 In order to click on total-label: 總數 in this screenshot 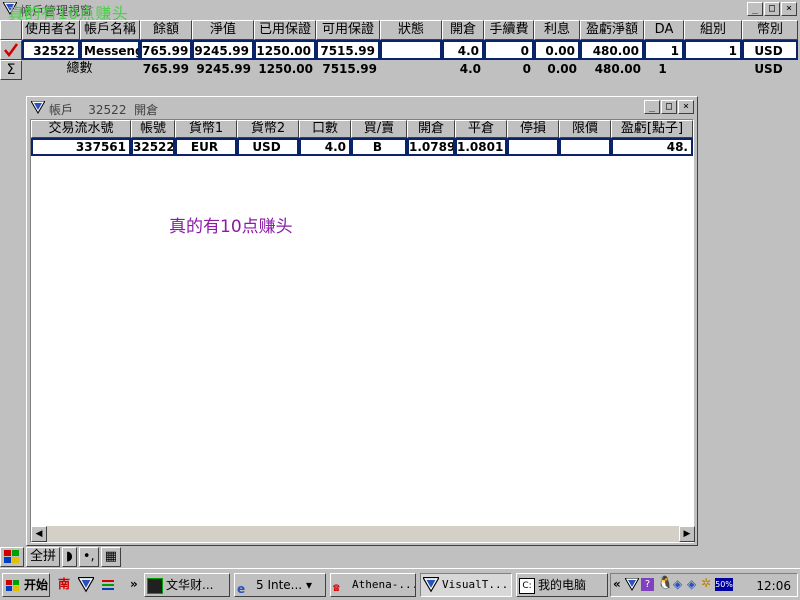, I will do `click(81, 70)`.